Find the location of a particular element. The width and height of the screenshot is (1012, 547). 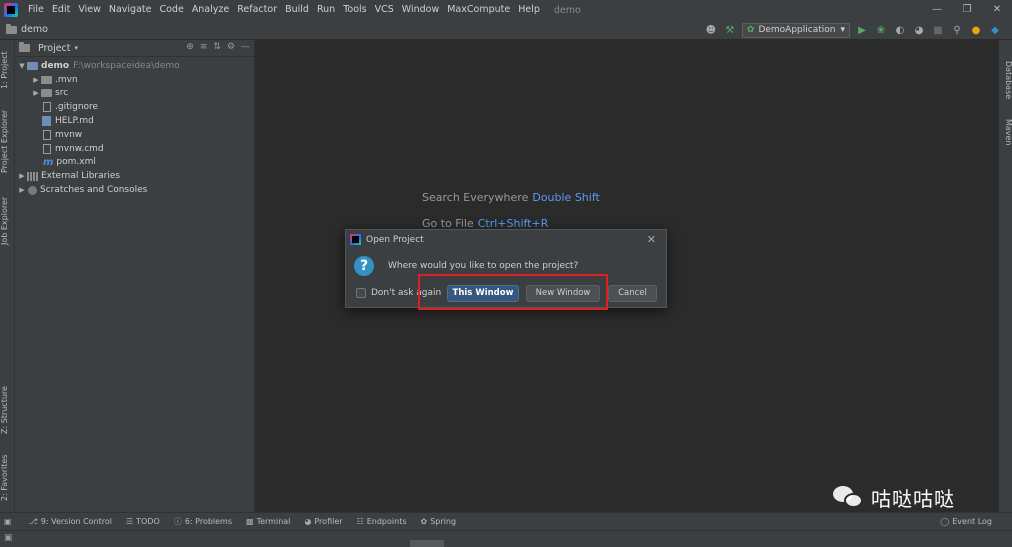

plugin-icon: ◆ is located at coordinates (995, 30).